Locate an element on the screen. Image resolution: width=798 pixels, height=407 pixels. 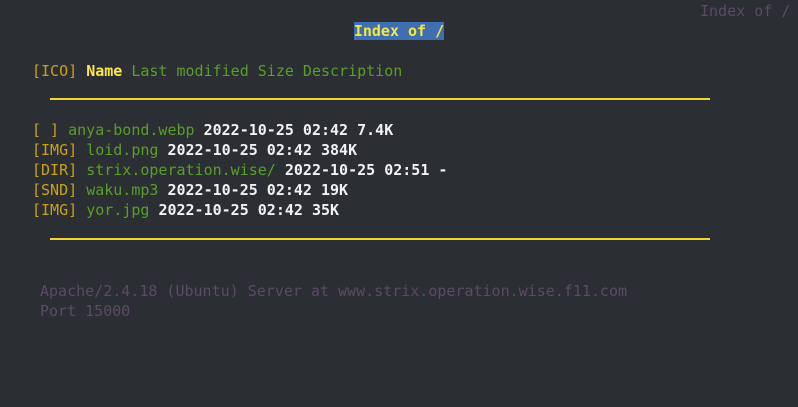
list-item: [IMG] yor.jpg 2022-10-25 02:42 35K is located at coordinates (239, 210).